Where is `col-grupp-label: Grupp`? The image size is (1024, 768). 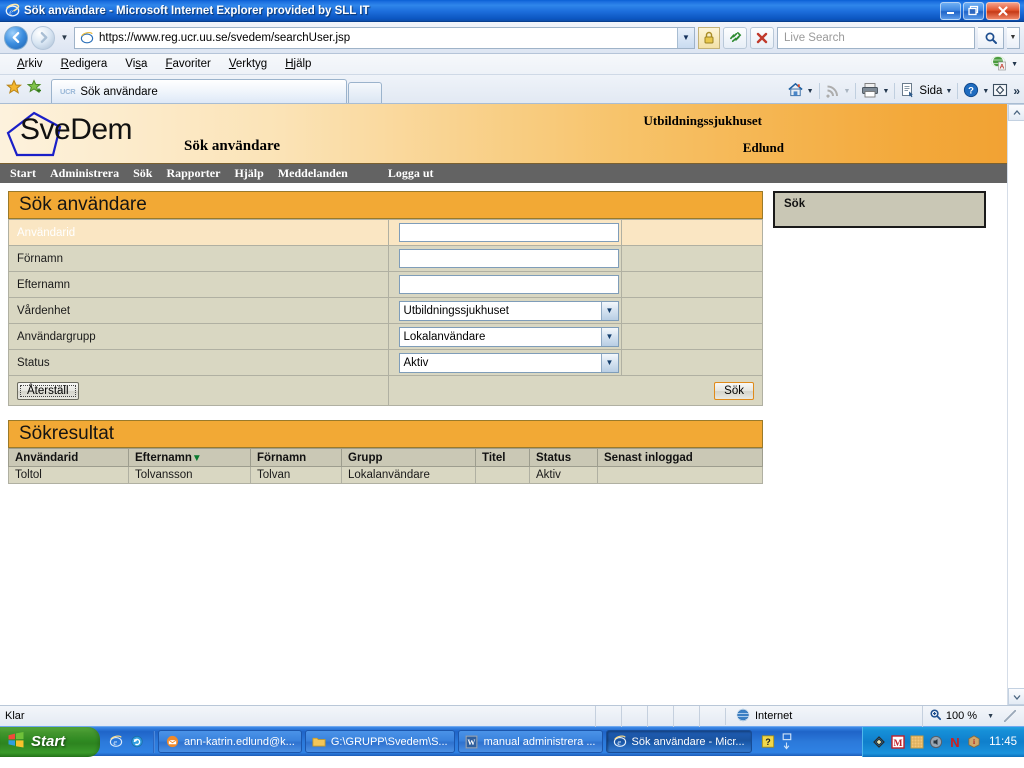
col-grupp-label: Grupp is located at coordinates (365, 457).